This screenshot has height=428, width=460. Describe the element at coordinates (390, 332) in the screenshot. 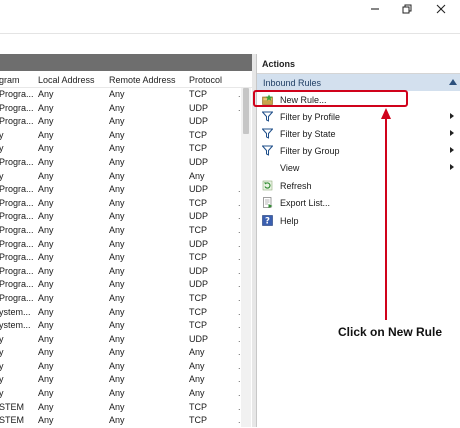

I see `annotation-label: Click on New Rule` at that location.